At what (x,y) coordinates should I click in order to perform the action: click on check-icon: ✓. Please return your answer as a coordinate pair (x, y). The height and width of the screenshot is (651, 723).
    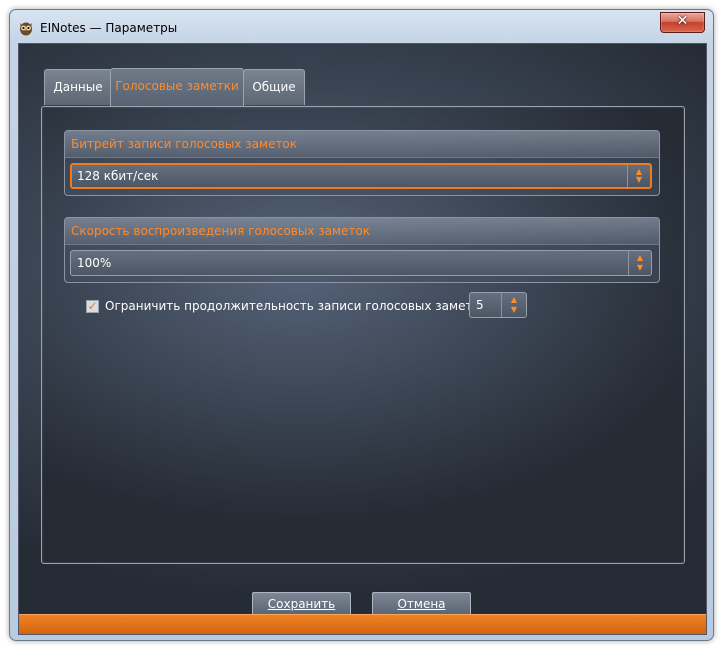
    Looking at the image, I should click on (92, 306).